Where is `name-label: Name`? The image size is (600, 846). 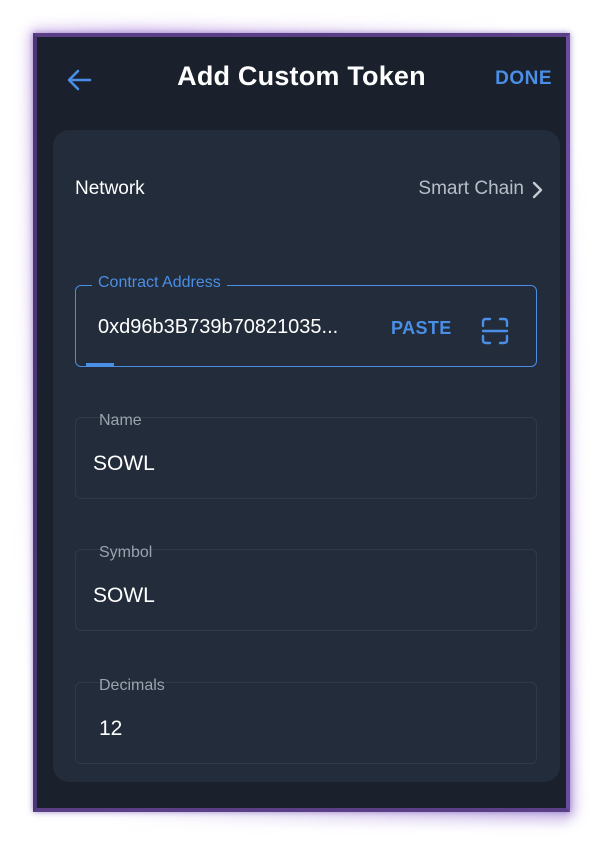
name-label: Name is located at coordinates (120, 420).